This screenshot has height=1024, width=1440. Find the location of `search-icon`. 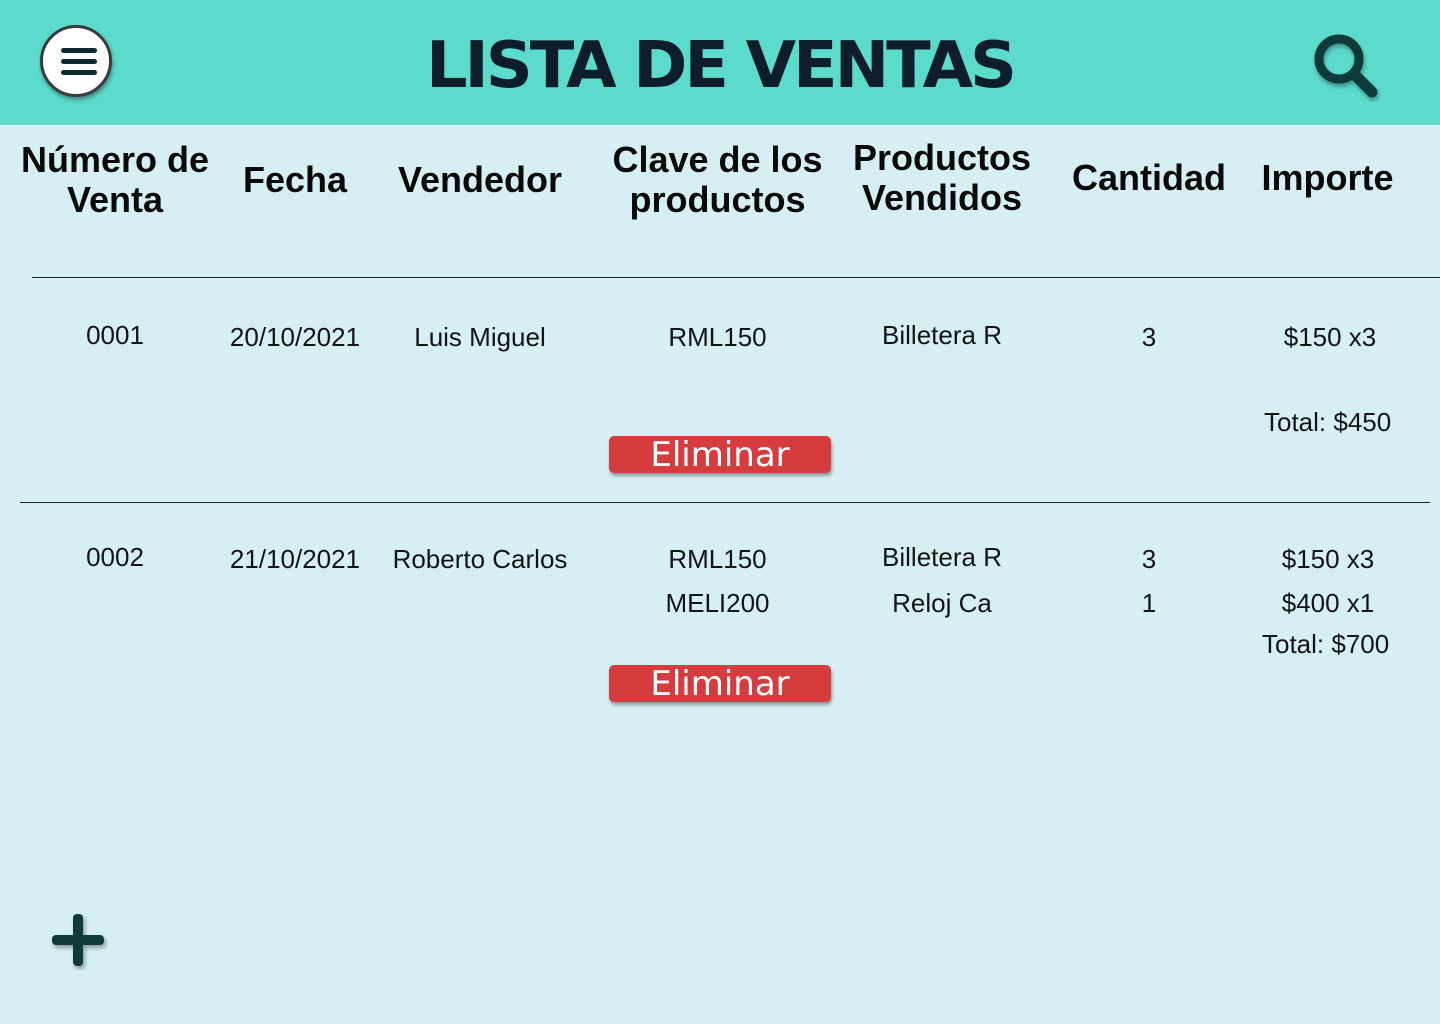

search-icon is located at coordinates (1346, 66).